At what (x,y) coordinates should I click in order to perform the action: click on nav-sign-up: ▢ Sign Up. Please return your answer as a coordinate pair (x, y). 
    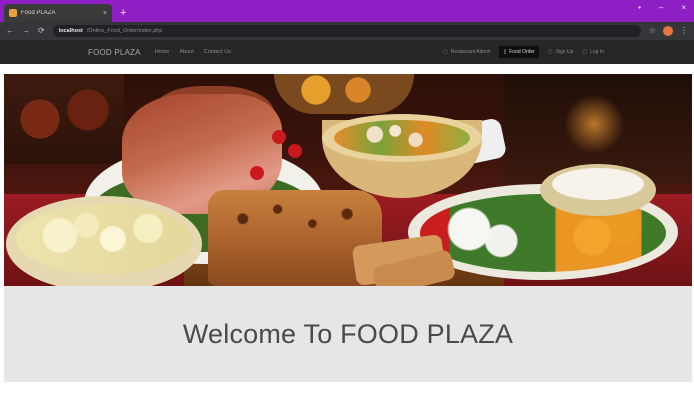
    Looking at the image, I should click on (561, 52).